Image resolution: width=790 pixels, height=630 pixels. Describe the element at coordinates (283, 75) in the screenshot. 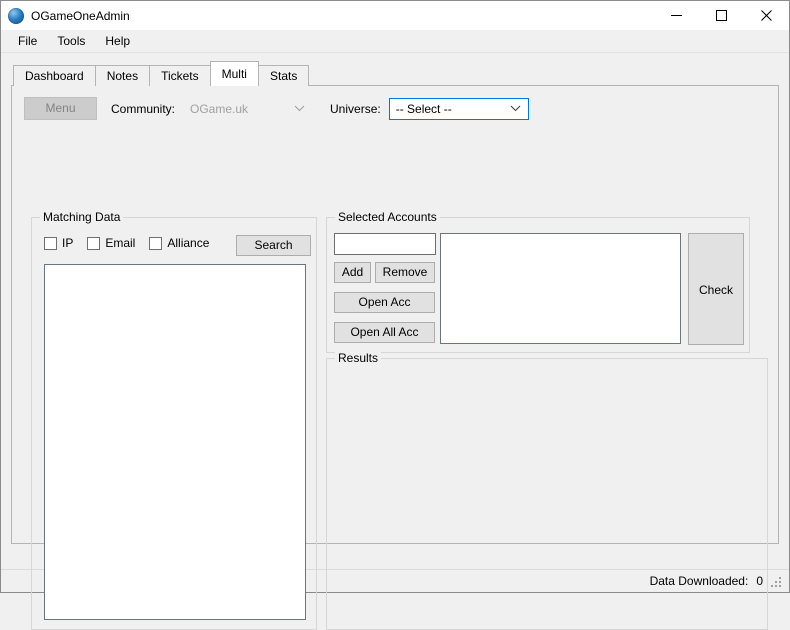

I see `tab-stats: Stats` at that location.